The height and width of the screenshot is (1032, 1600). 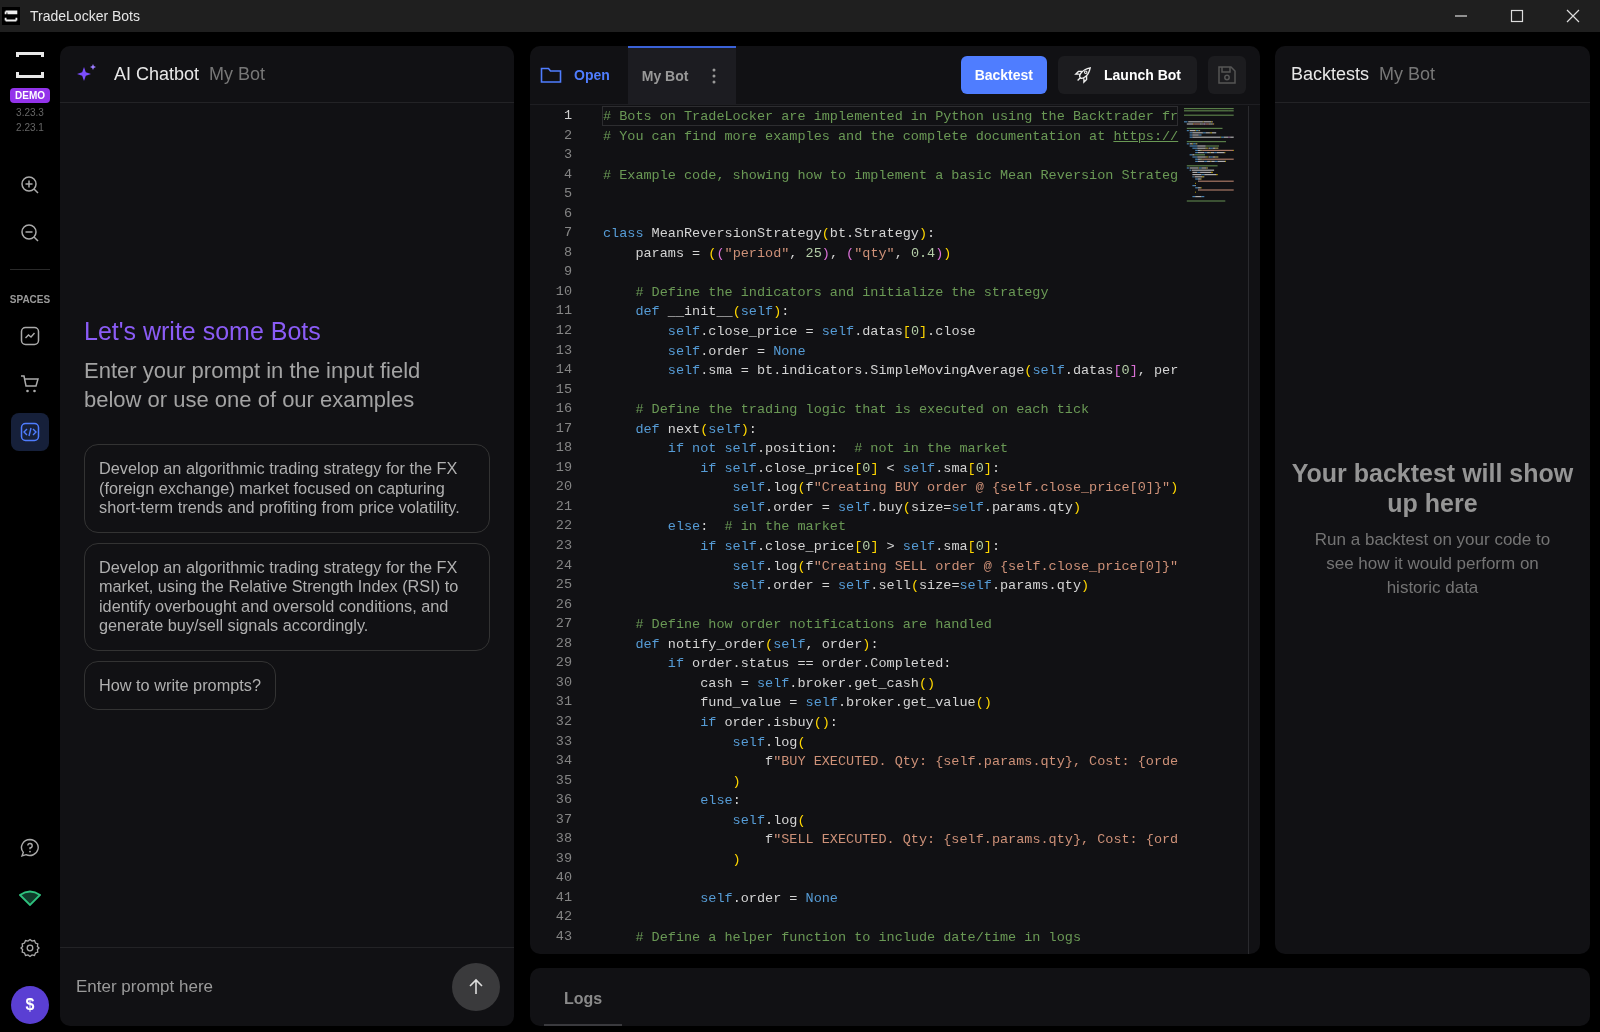 What do you see at coordinates (563, 370) in the screenshot?
I see `line-number: 14` at bounding box center [563, 370].